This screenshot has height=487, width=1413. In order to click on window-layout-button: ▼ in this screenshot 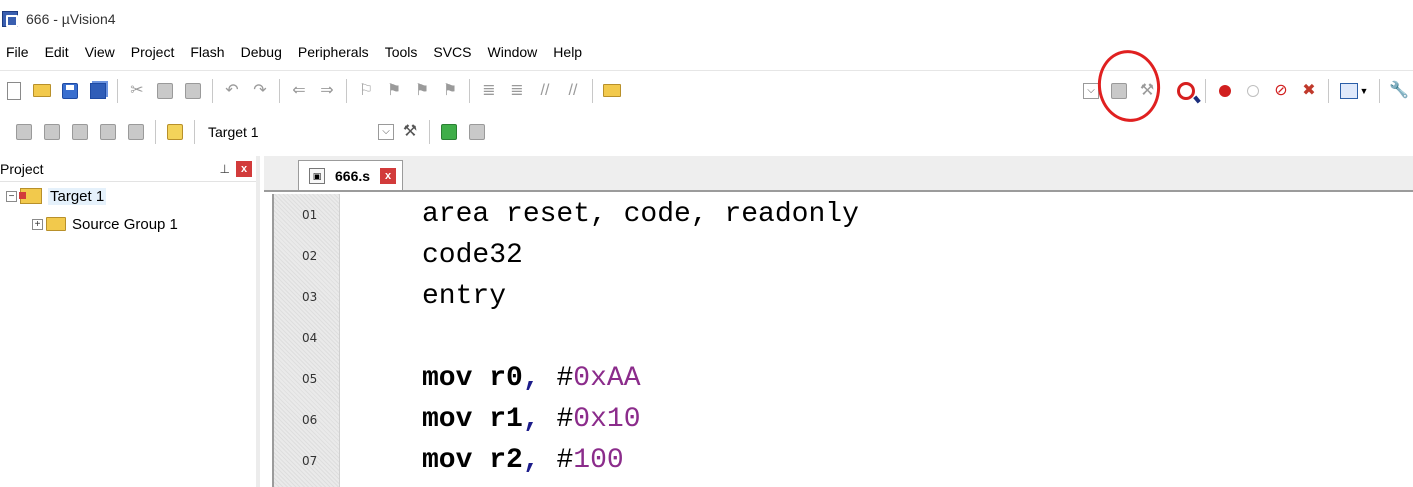, I will do `click(1354, 91)`.